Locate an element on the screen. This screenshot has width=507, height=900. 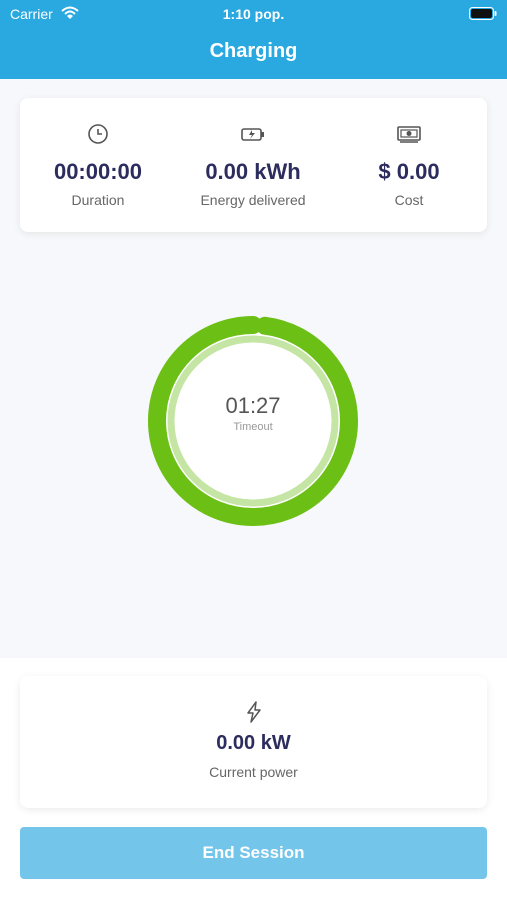
duration-stat: 00:00:00 Duration is located at coordinates (98, 165).